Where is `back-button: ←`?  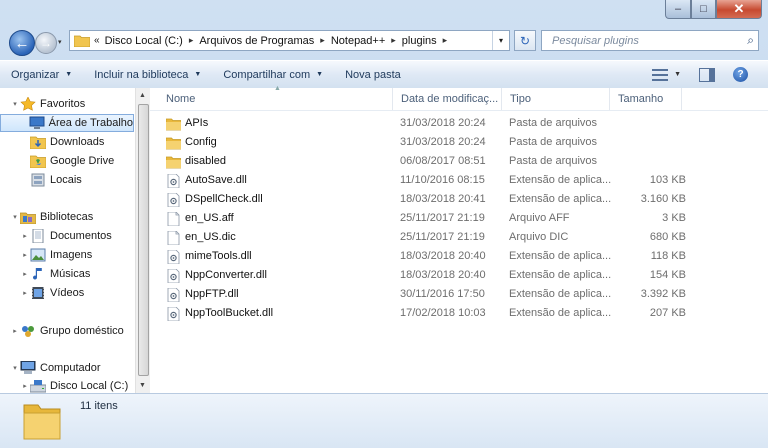
back-button: ← is located at coordinates (22, 43).